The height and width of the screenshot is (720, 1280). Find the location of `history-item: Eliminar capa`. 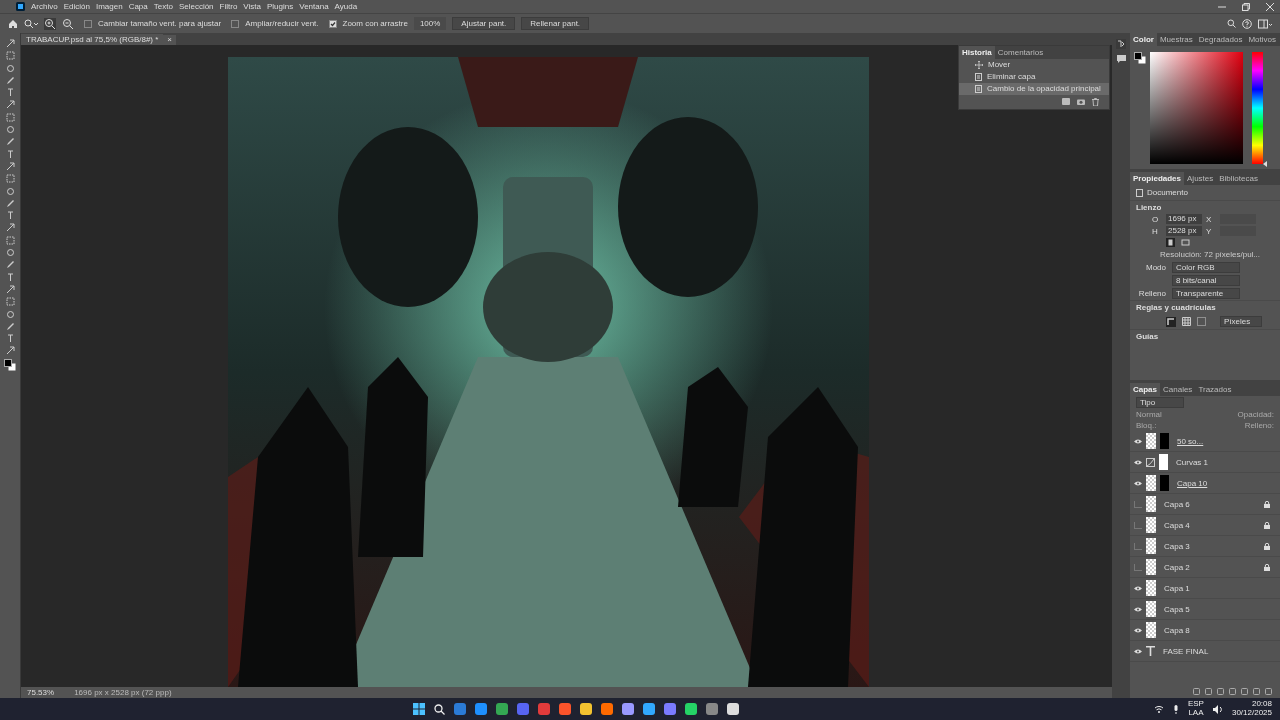

history-item: Eliminar capa is located at coordinates (1034, 76).